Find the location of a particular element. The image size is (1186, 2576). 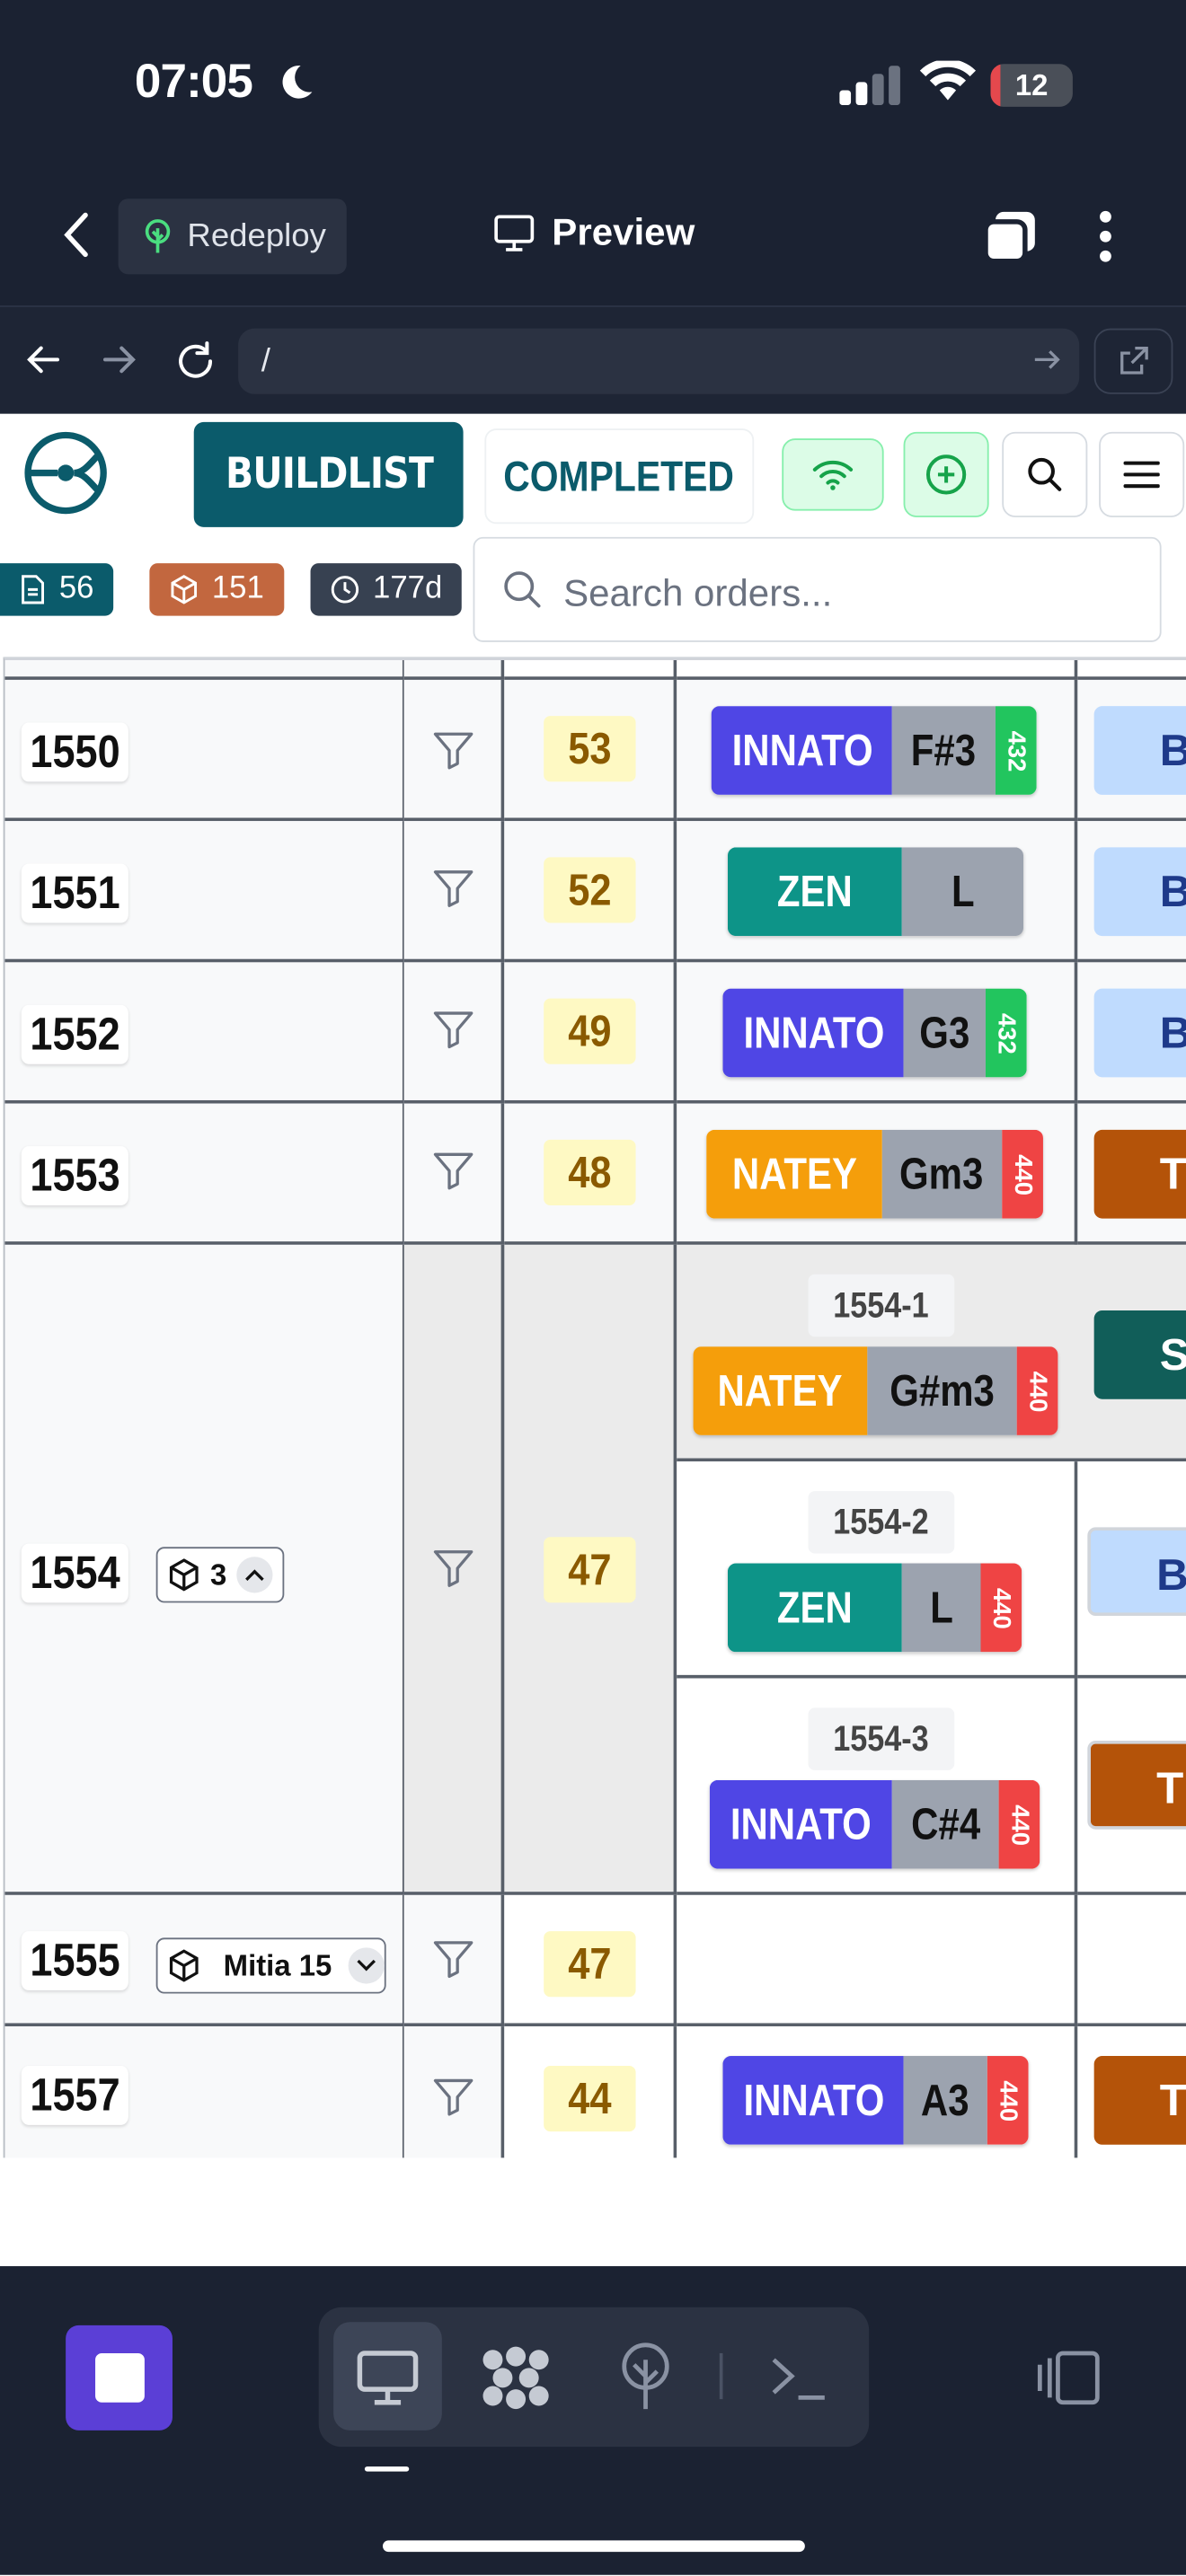

assignee-label: Mitia 15 is located at coordinates (277, 1964).